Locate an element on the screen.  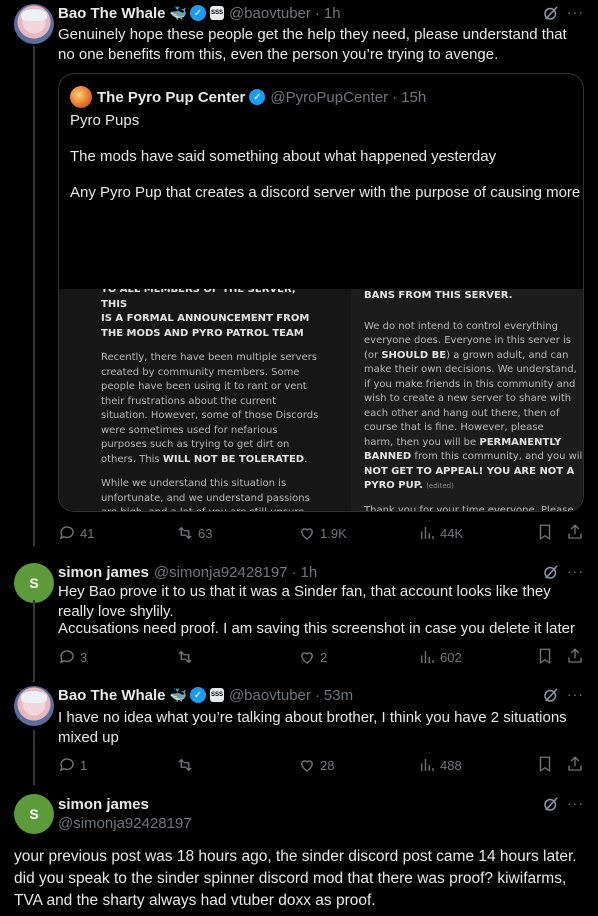
announcement-emphasis: WILL NOT BE TOLERATED is located at coordinates (233, 459).